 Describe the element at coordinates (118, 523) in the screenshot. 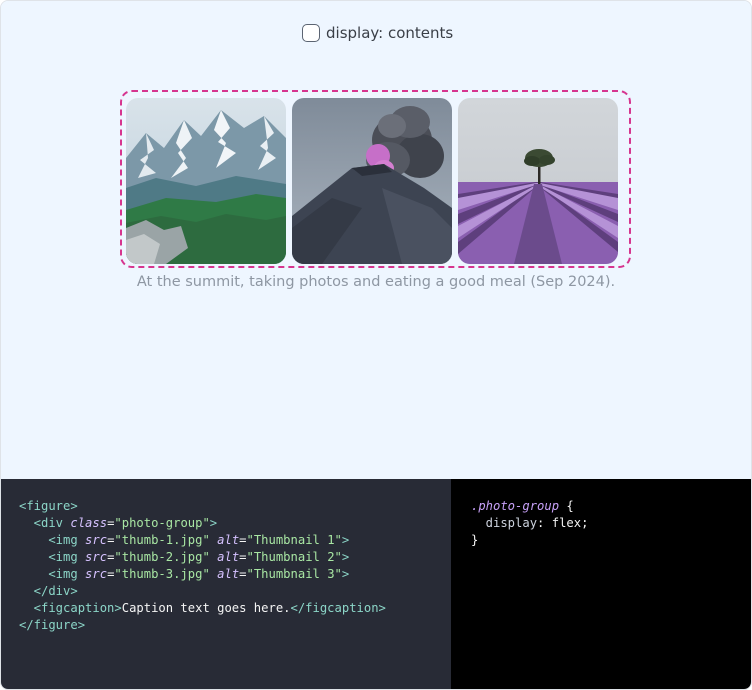

I see `code-line: <div class="photo-group">` at that location.